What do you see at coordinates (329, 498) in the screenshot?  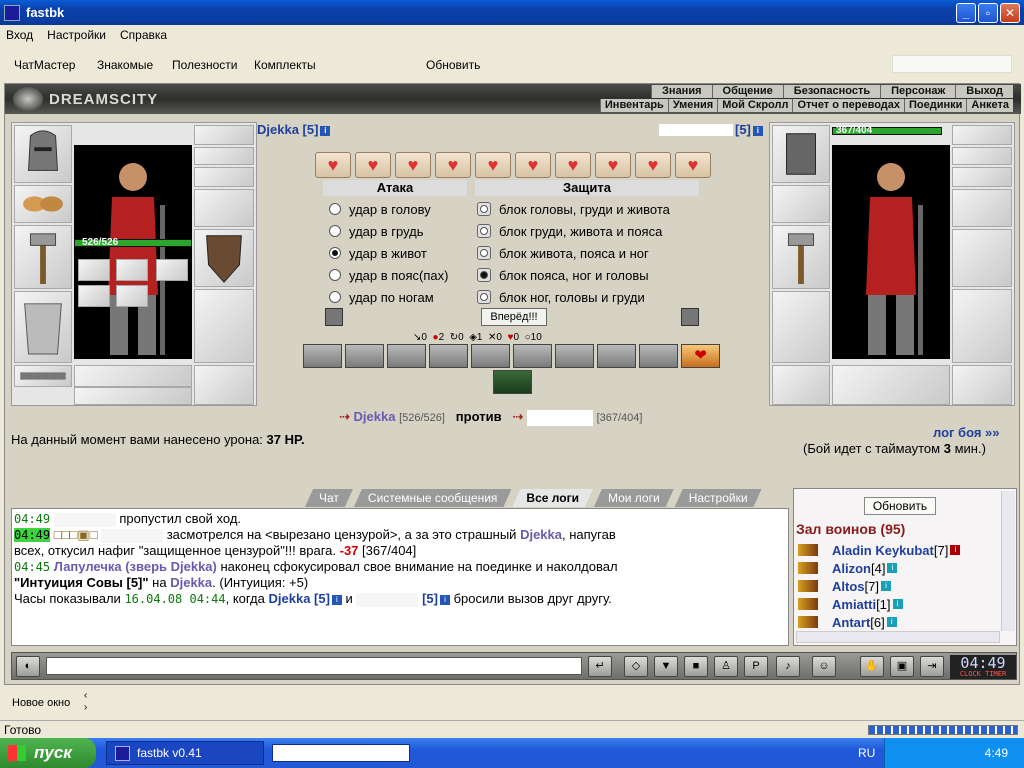 I see `tab-chat: Чат` at bounding box center [329, 498].